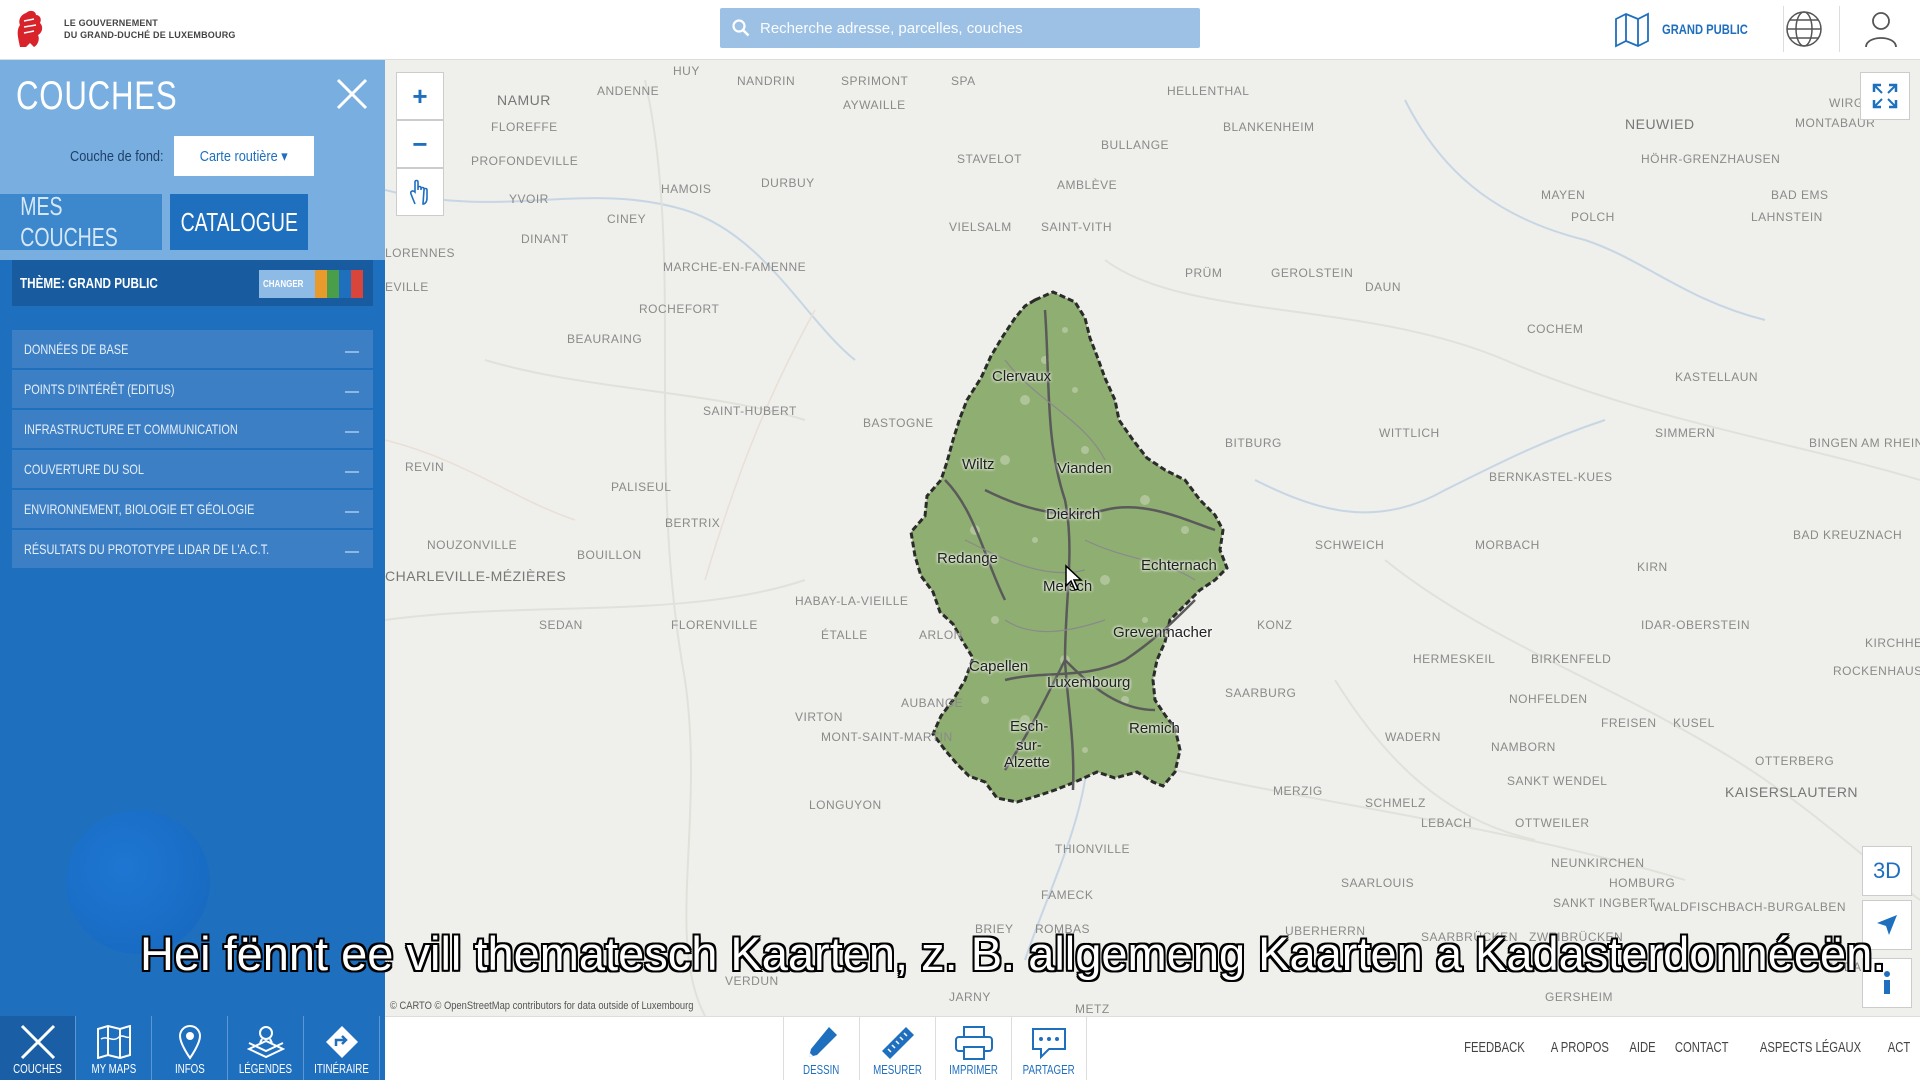 The width and height of the screenshot is (1920, 1080). Describe the element at coordinates (69, 221) in the screenshot. I see `tab-label: MES COUCHES` at that location.